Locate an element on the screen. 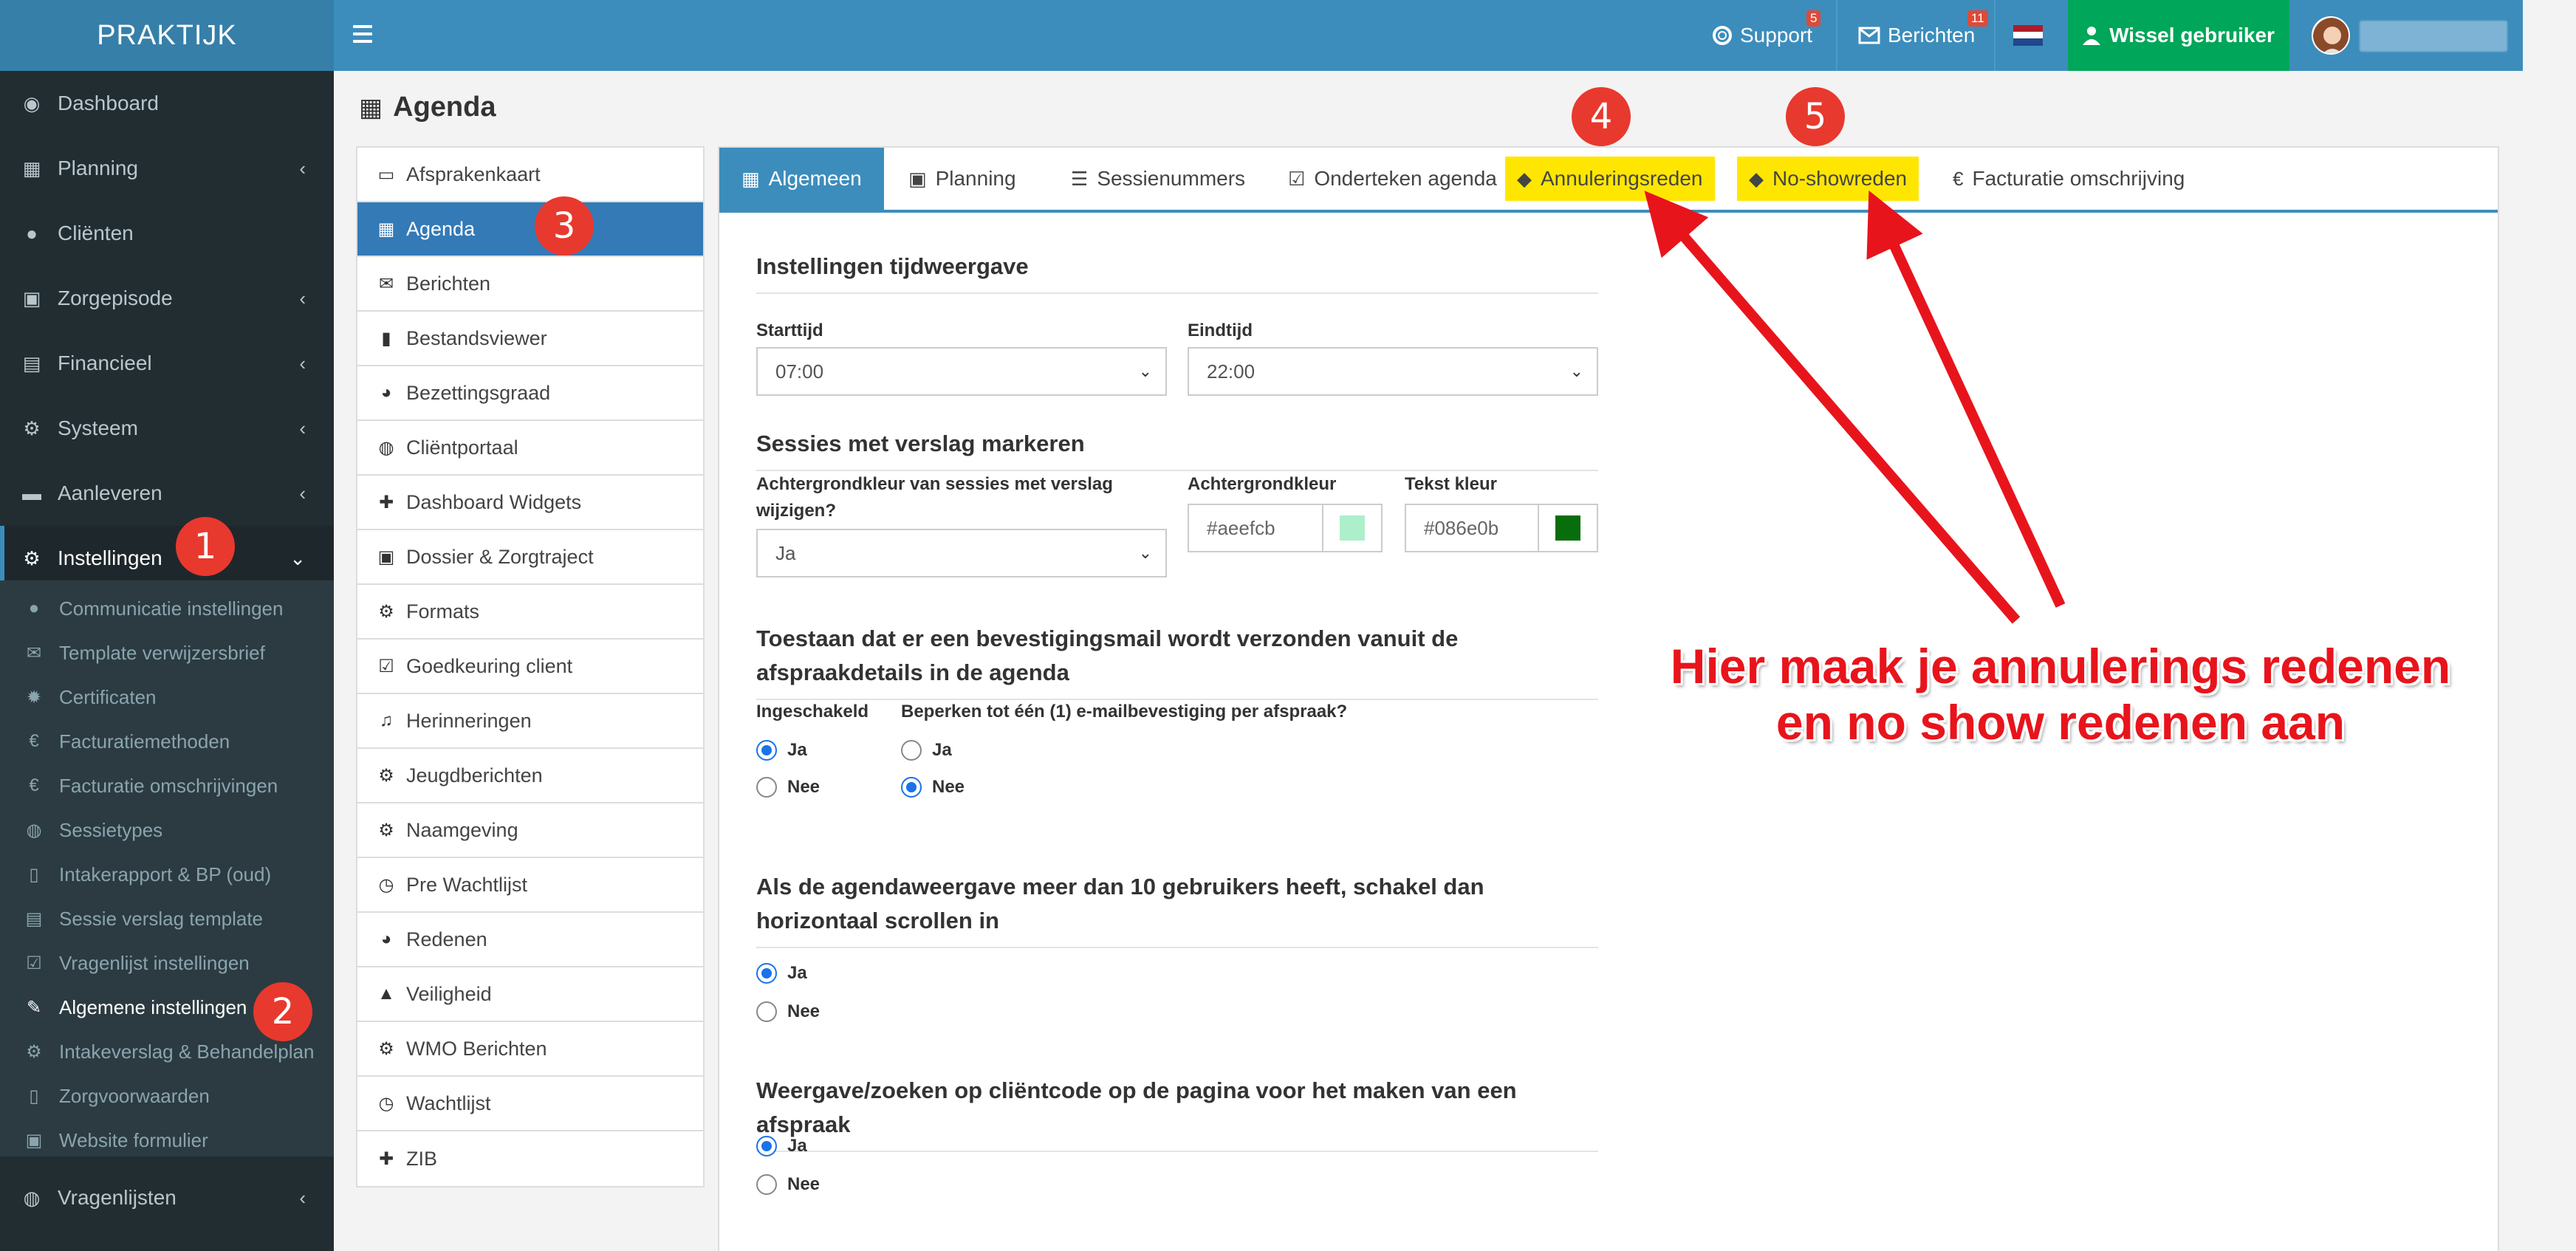  list-item-veiligheid: ▲ Veiligheid is located at coordinates (530, 994).